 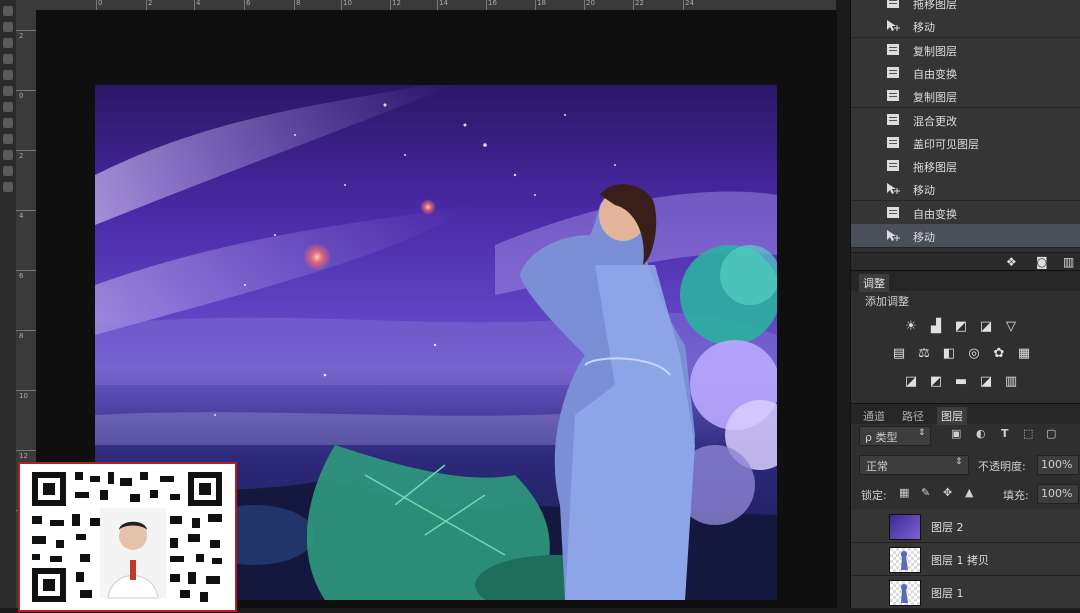 I want to click on blend-mode-select: 正常 ⇕, so click(x=914, y=465).